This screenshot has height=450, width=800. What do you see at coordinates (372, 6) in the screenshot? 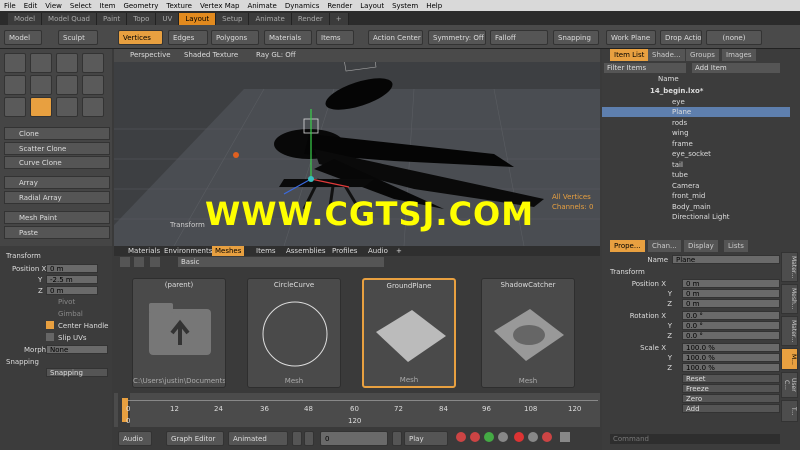
I see `menu-layout: Layout` at bounding box center [372, 6].